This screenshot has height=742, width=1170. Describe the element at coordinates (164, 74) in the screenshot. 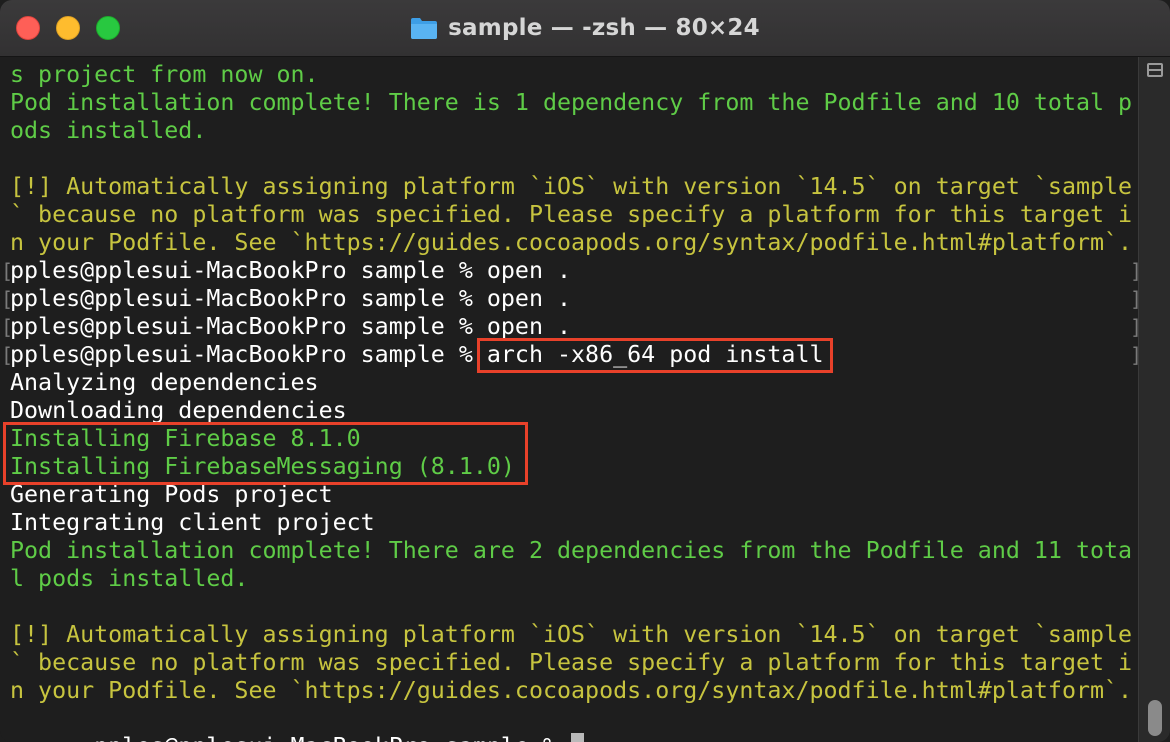

I see `terminal-line: s project from now on.` at that location.